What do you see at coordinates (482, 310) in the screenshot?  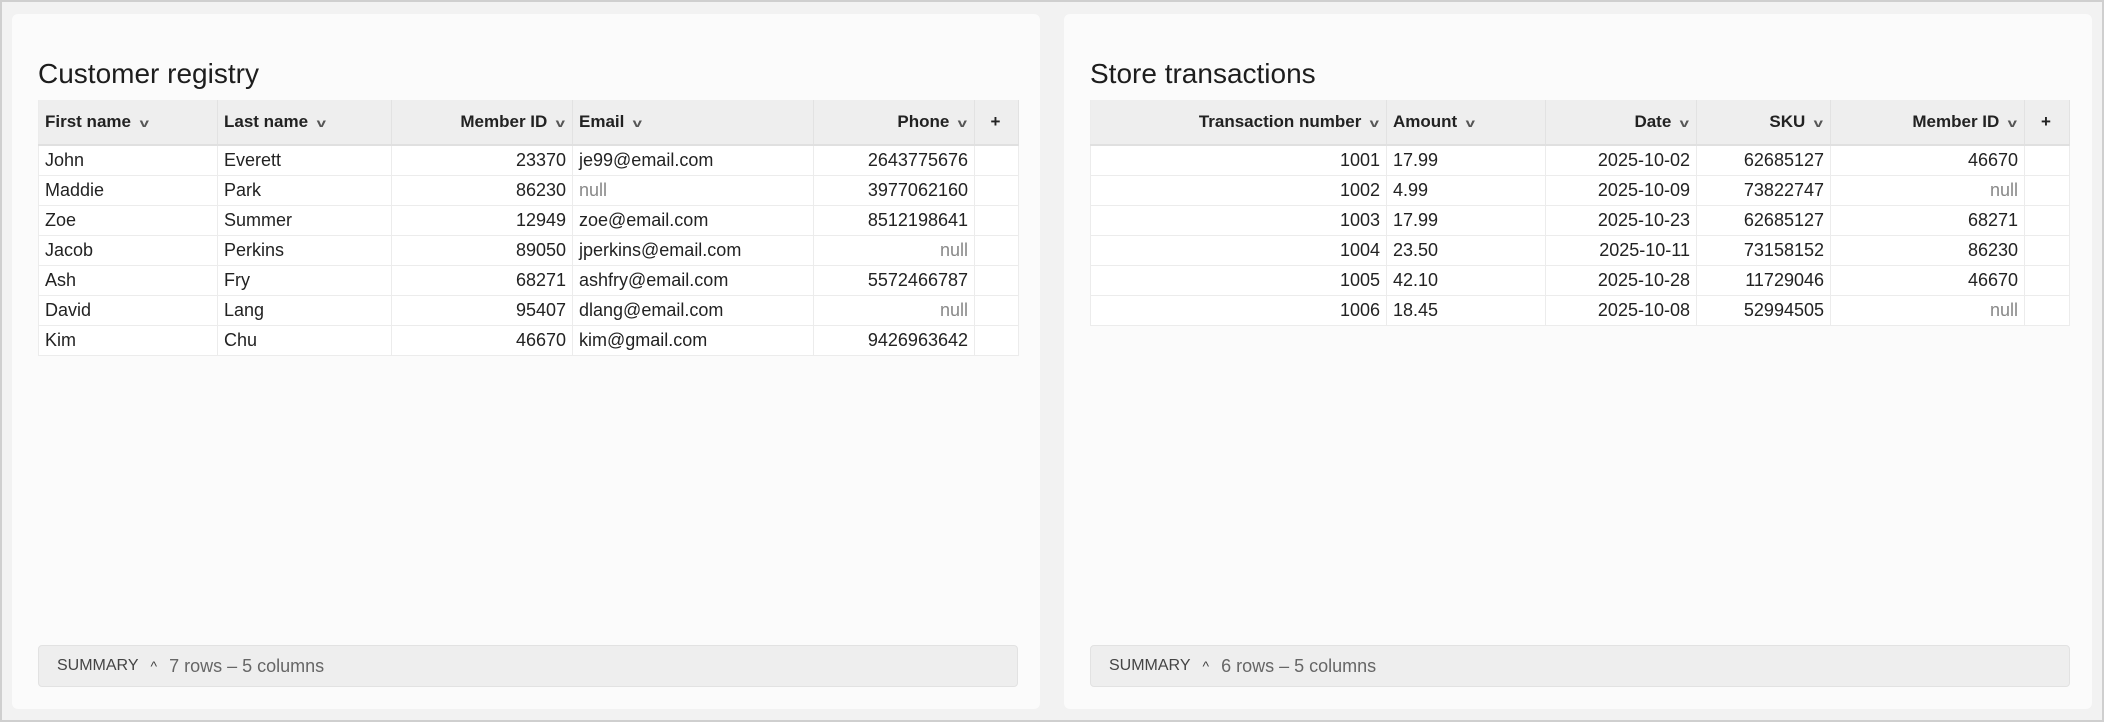 I see `table-cell: 95407` at bounding box center [482, 310].